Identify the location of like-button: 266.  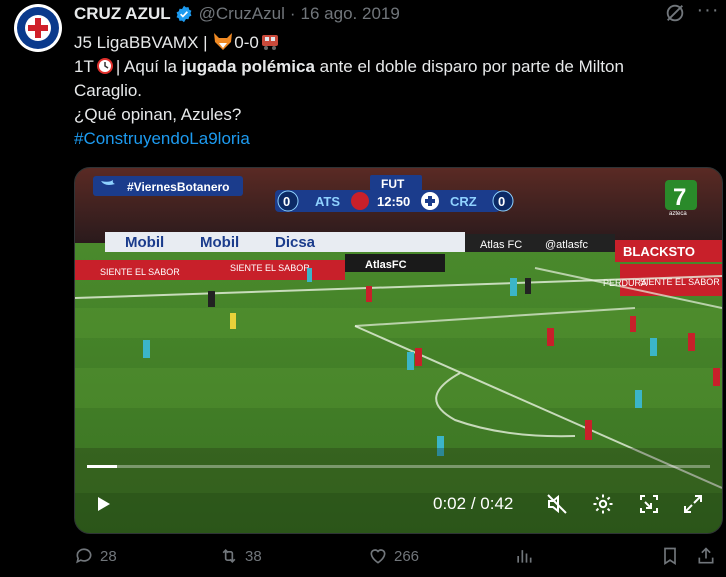
(393, 556).